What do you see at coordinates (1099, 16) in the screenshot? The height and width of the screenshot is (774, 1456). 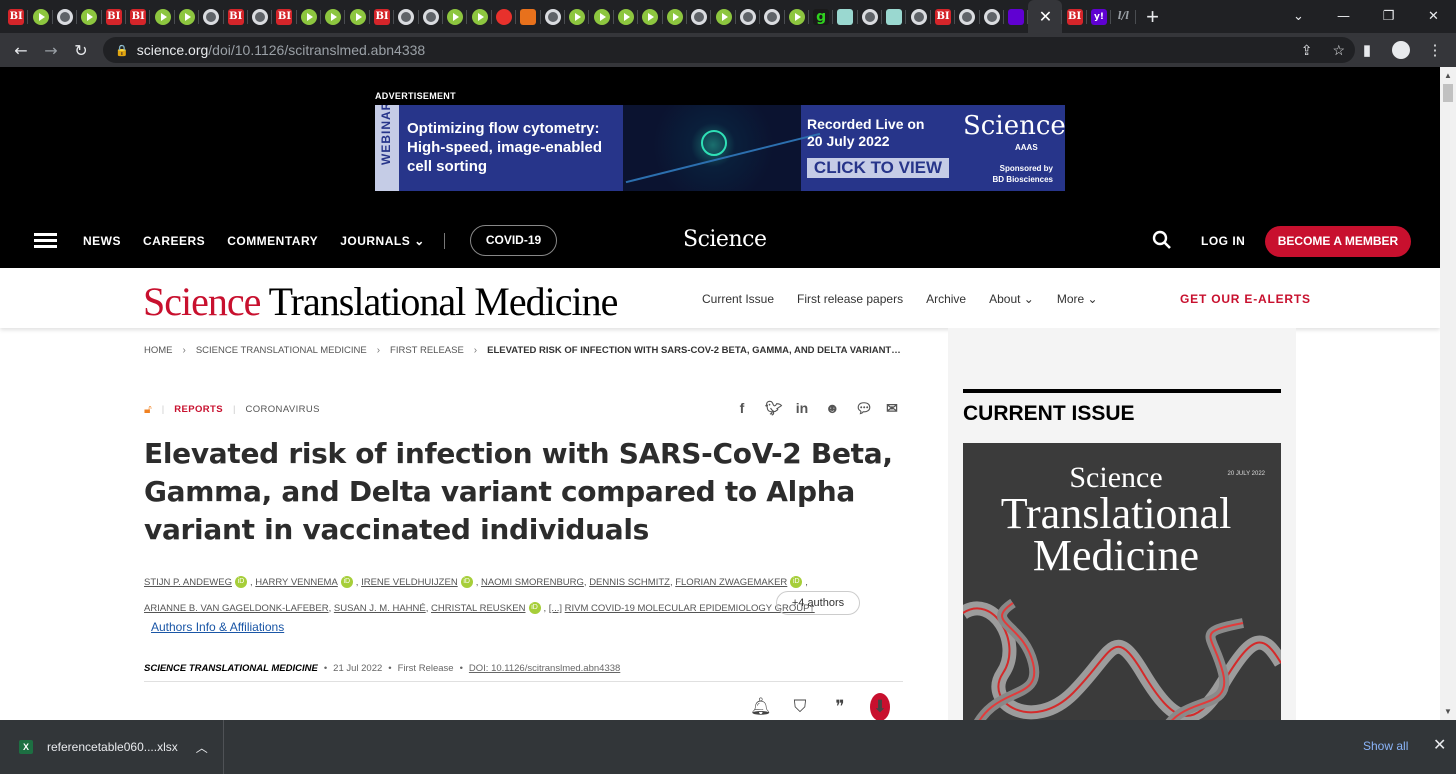 I see `browser-tab: y!` at bounding box center [1099, 16].